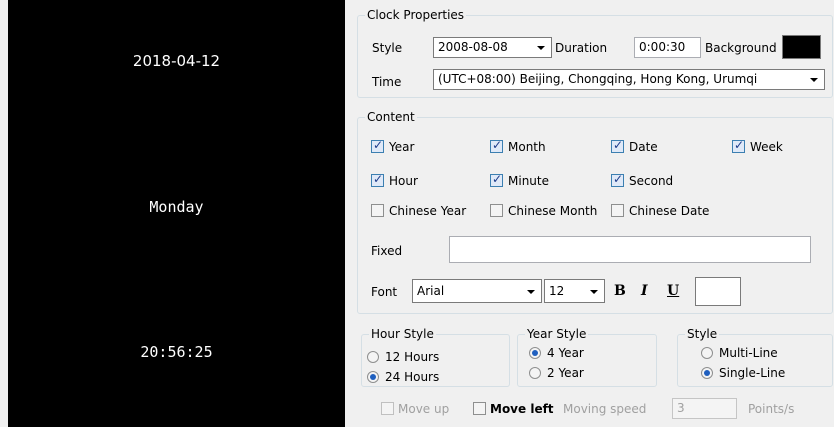 This screenshot has height=427, width=834. Describe the element at coordinates (738, 145) in the screenshot. I see `week-checkbox` at that location.